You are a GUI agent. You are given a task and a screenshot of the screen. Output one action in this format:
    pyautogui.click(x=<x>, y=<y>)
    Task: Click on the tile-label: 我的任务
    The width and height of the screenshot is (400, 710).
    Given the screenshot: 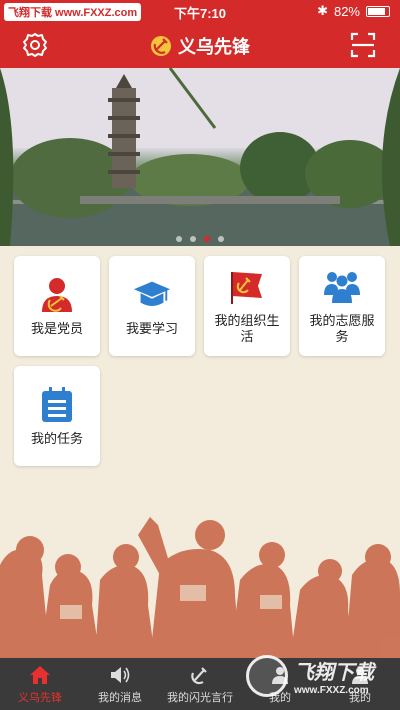 What is the action you would take?
    pyautogui.click(x=56, y=438)
    